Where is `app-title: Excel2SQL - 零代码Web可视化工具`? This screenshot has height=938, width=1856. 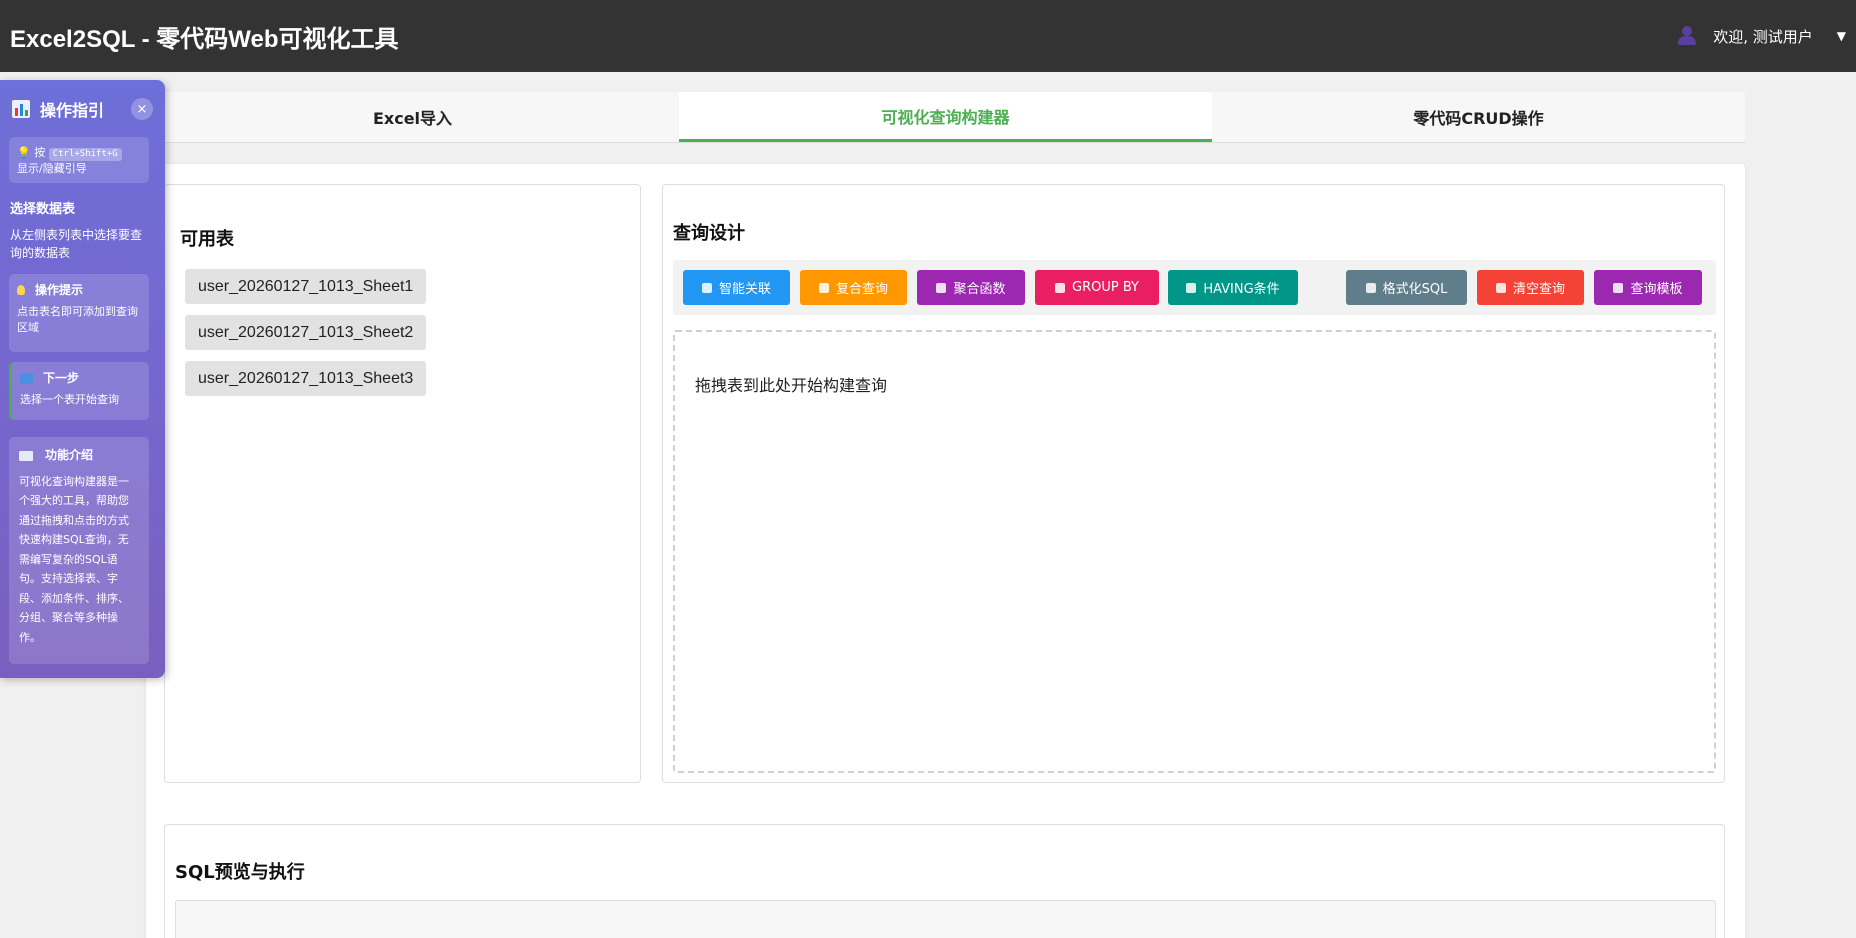
app-title: Excel2SQL - 零代码Web可视化工具 is located at coordinates (204, 39).